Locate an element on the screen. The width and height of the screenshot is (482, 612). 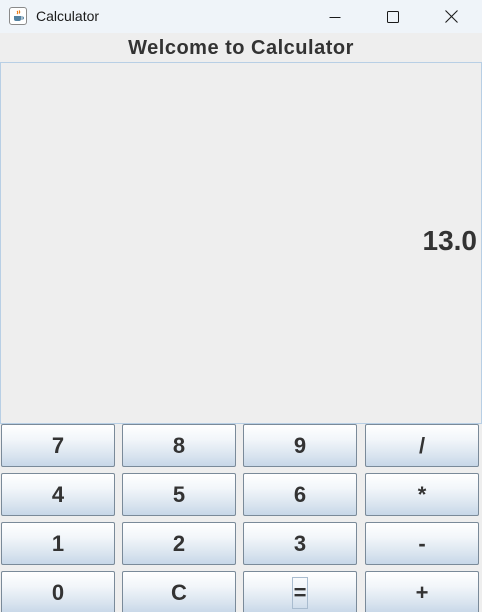
key-9: 9 is located at coordinates (300, 445).